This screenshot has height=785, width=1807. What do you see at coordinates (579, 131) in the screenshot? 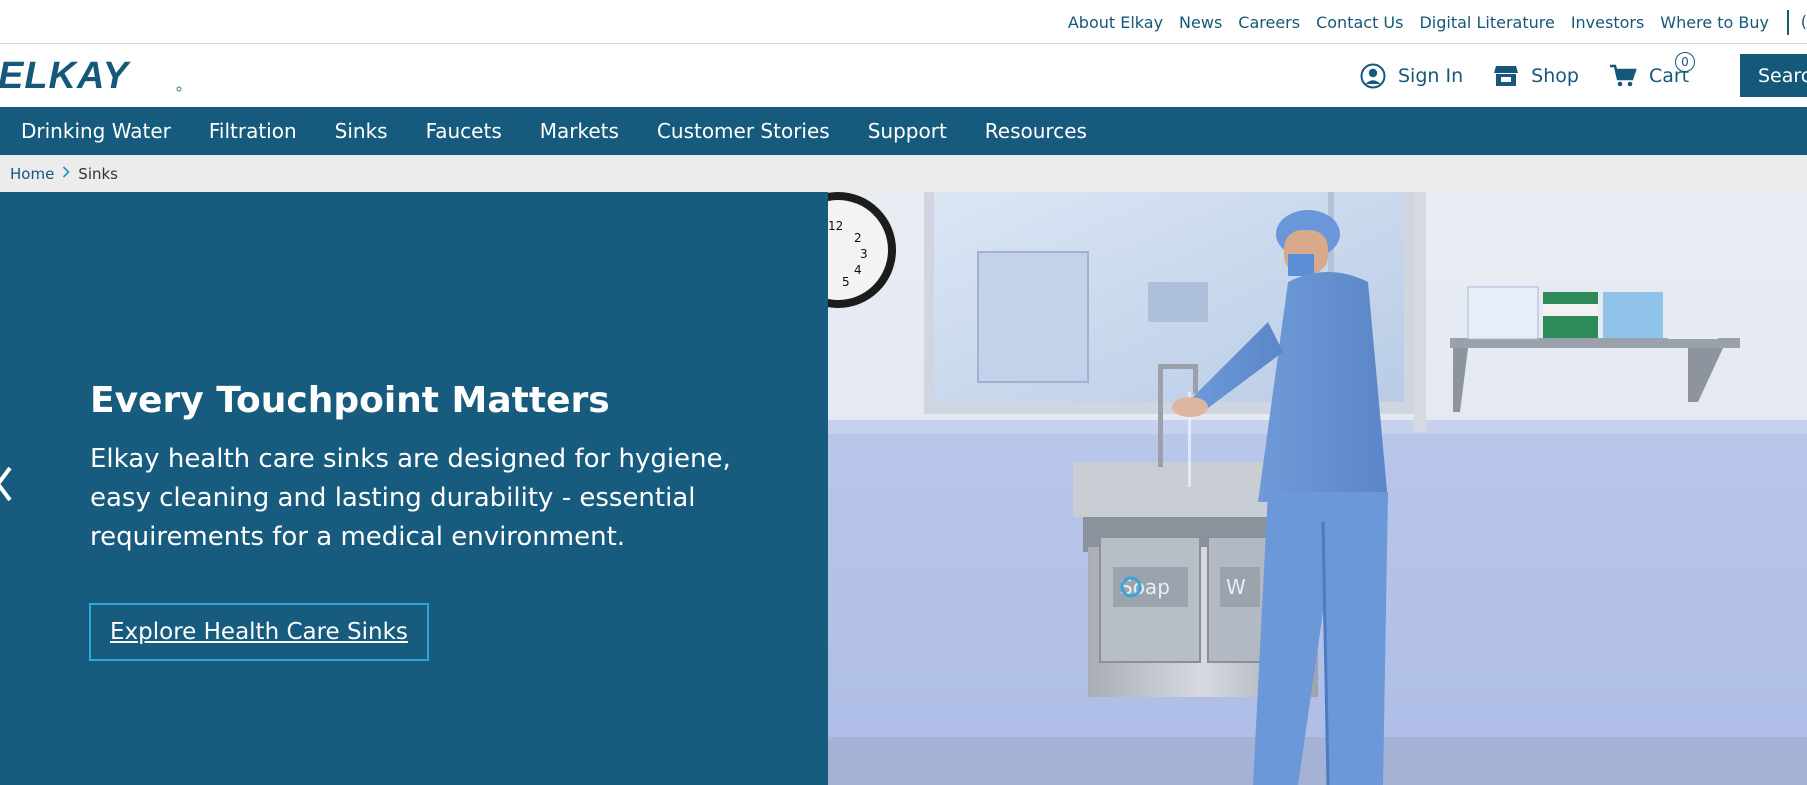
I see `nav-item-markets: Markets` at bounding box center [579, 131].